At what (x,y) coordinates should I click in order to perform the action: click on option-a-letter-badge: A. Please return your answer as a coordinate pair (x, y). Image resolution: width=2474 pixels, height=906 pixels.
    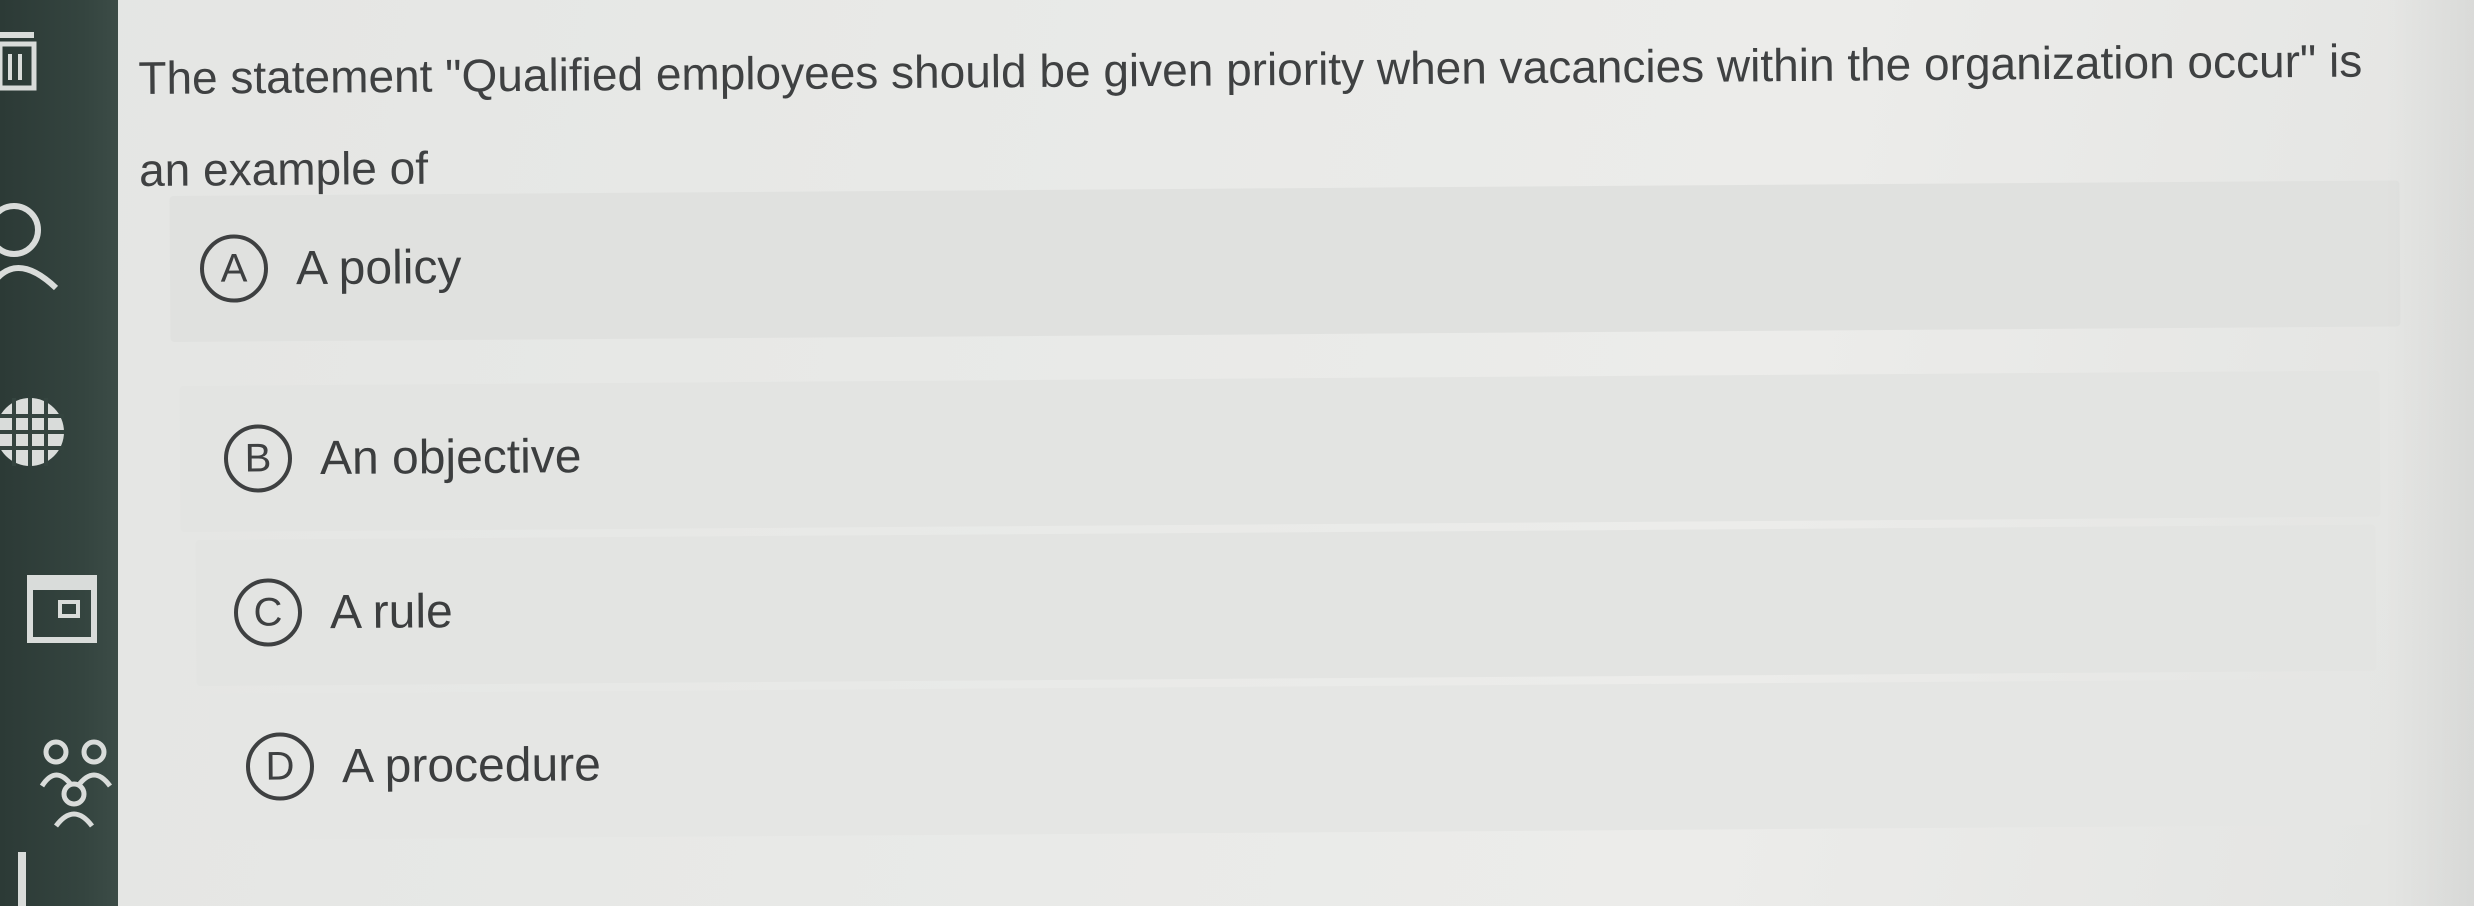
    Looking at the image, I should click on (234, 268).